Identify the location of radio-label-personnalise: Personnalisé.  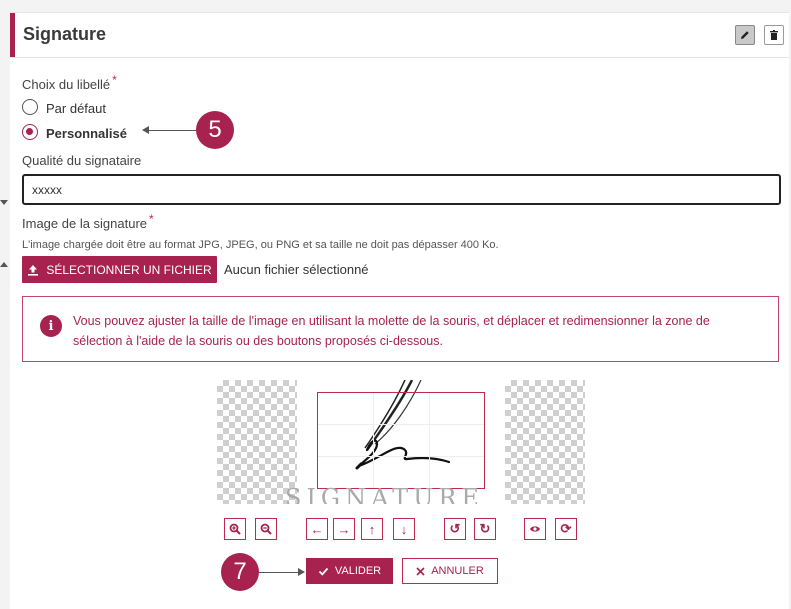
(86, 133).